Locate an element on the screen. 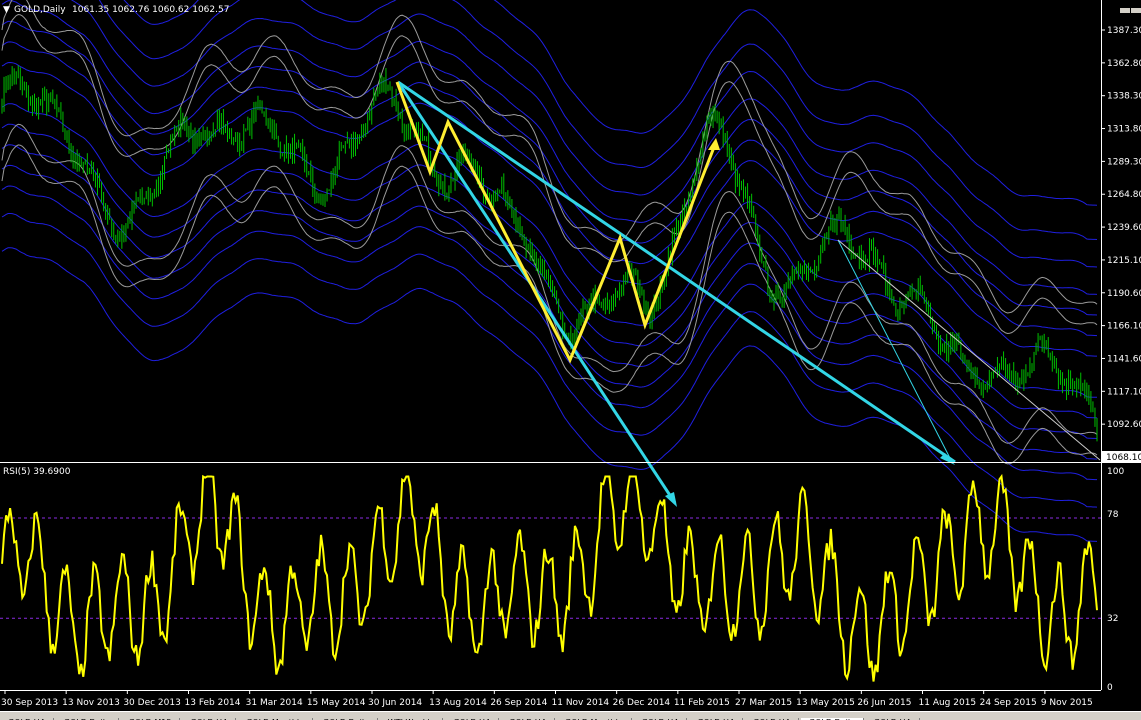  ohlc-readout: 1061.35 1062.76 1060.62 1062.57 is located at coordinates (150, 10).